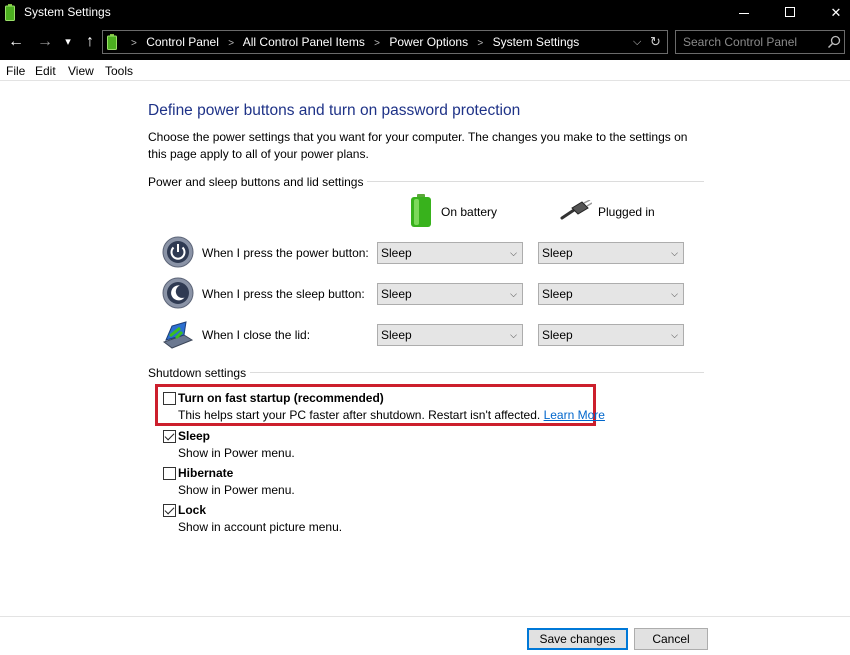 The image size is (850, 655). I want to click on plugged-in-label: Plugged in, so click(626, 212).